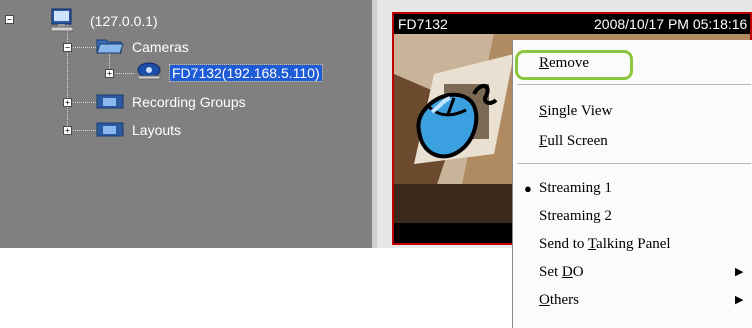 This screenshot has width=752, height=328. What do you see at coordinates (189, 102) in the screenshot?
I see `tree-recording-groups-label: Recording Groups` at bounding box center [189, 102].